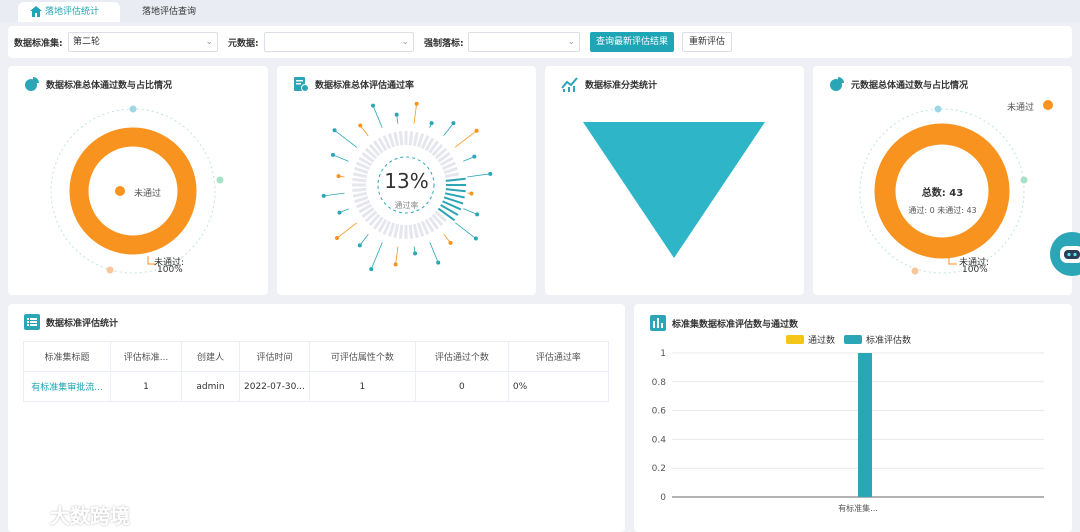 The height and width of the screenshot is (532, 1080). What do you see at coordinates (888, 340) in the screenshot?
I see `legend-label: 标准评估数` at bounding box center [888, 340].